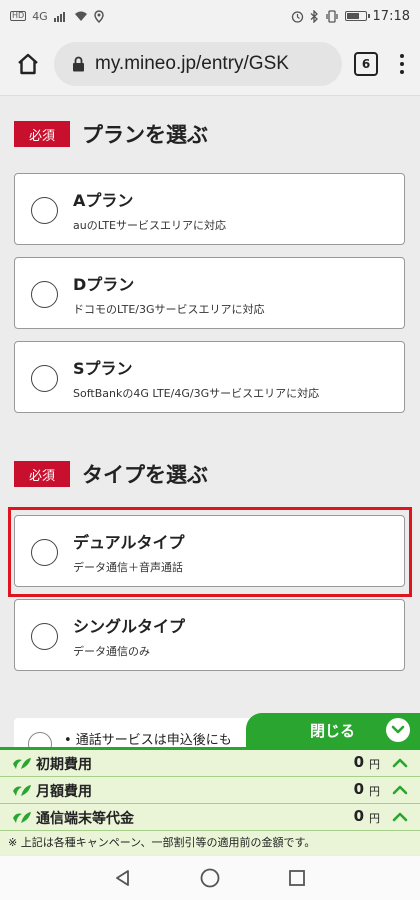  Describe the element at coordinates (104, 284) in the screenshot. I see `option-name: Dプラン` at that location.